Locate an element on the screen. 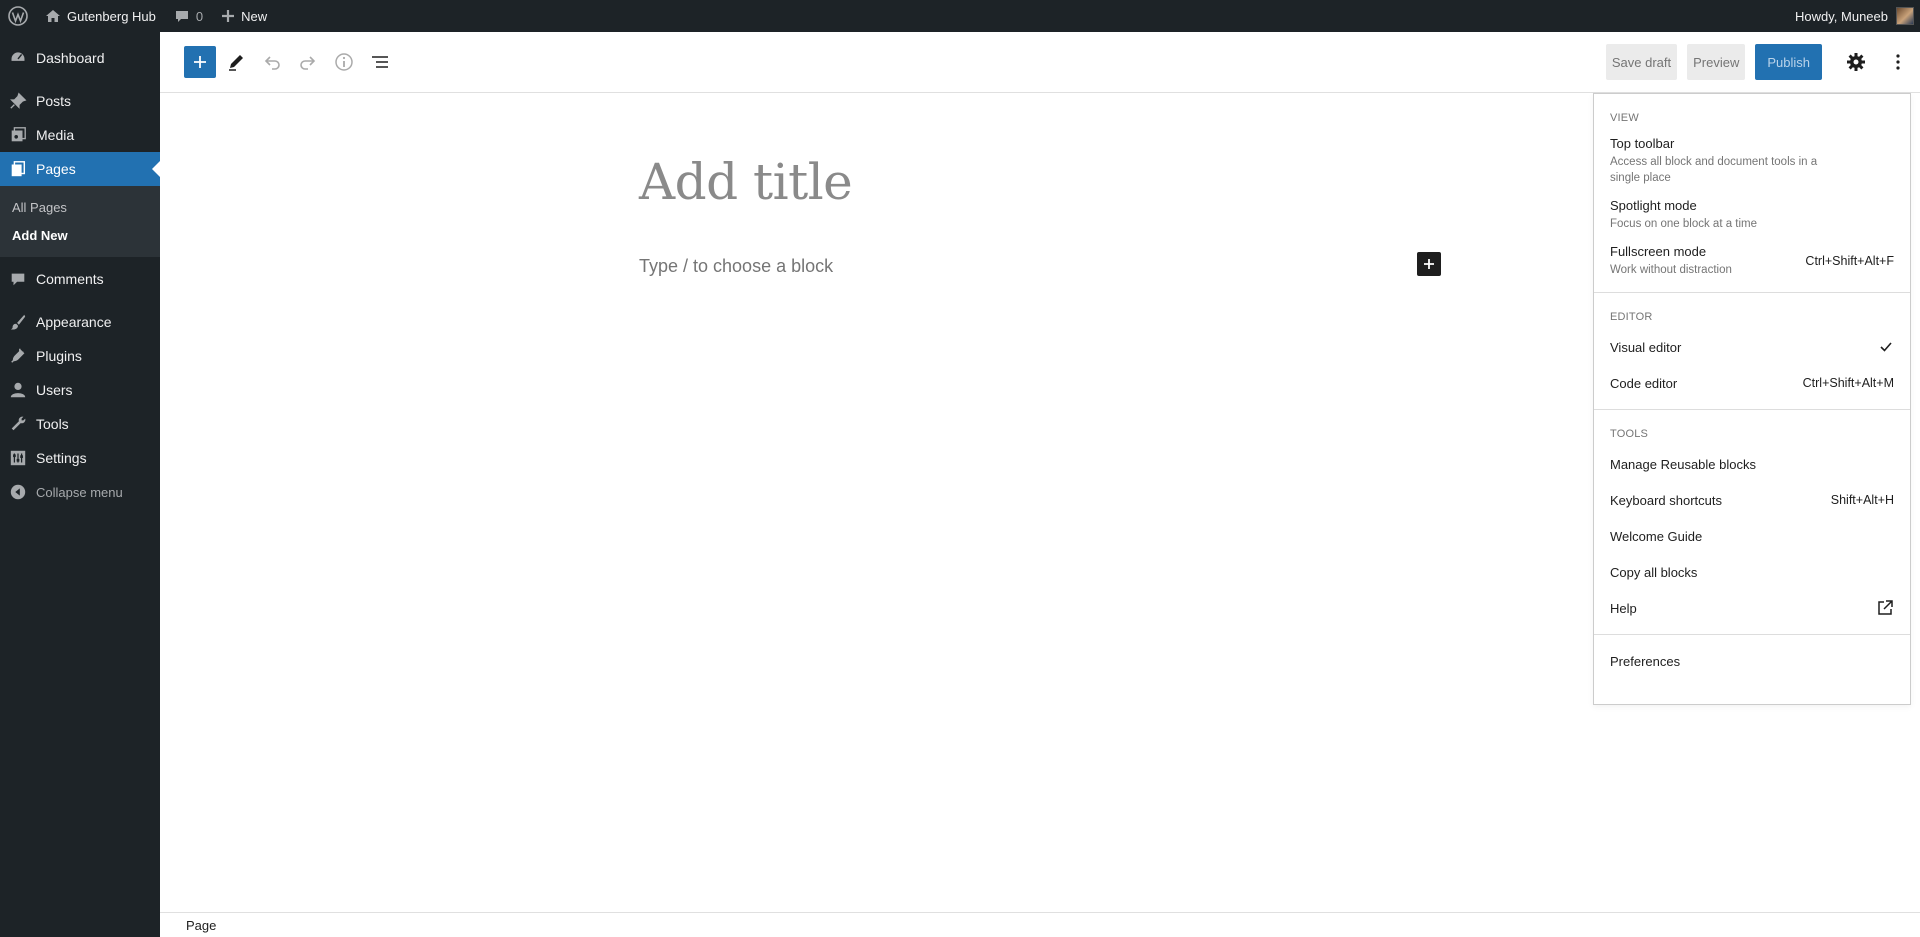  list-view-button is located at coordinates (380, 62).